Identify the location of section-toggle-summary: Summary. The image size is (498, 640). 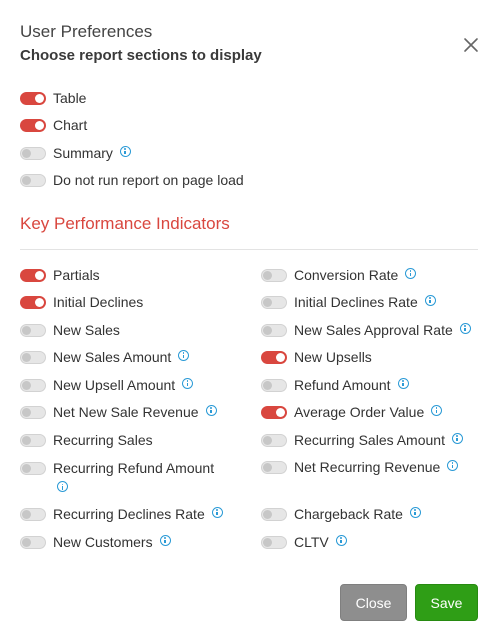
(75, 153).